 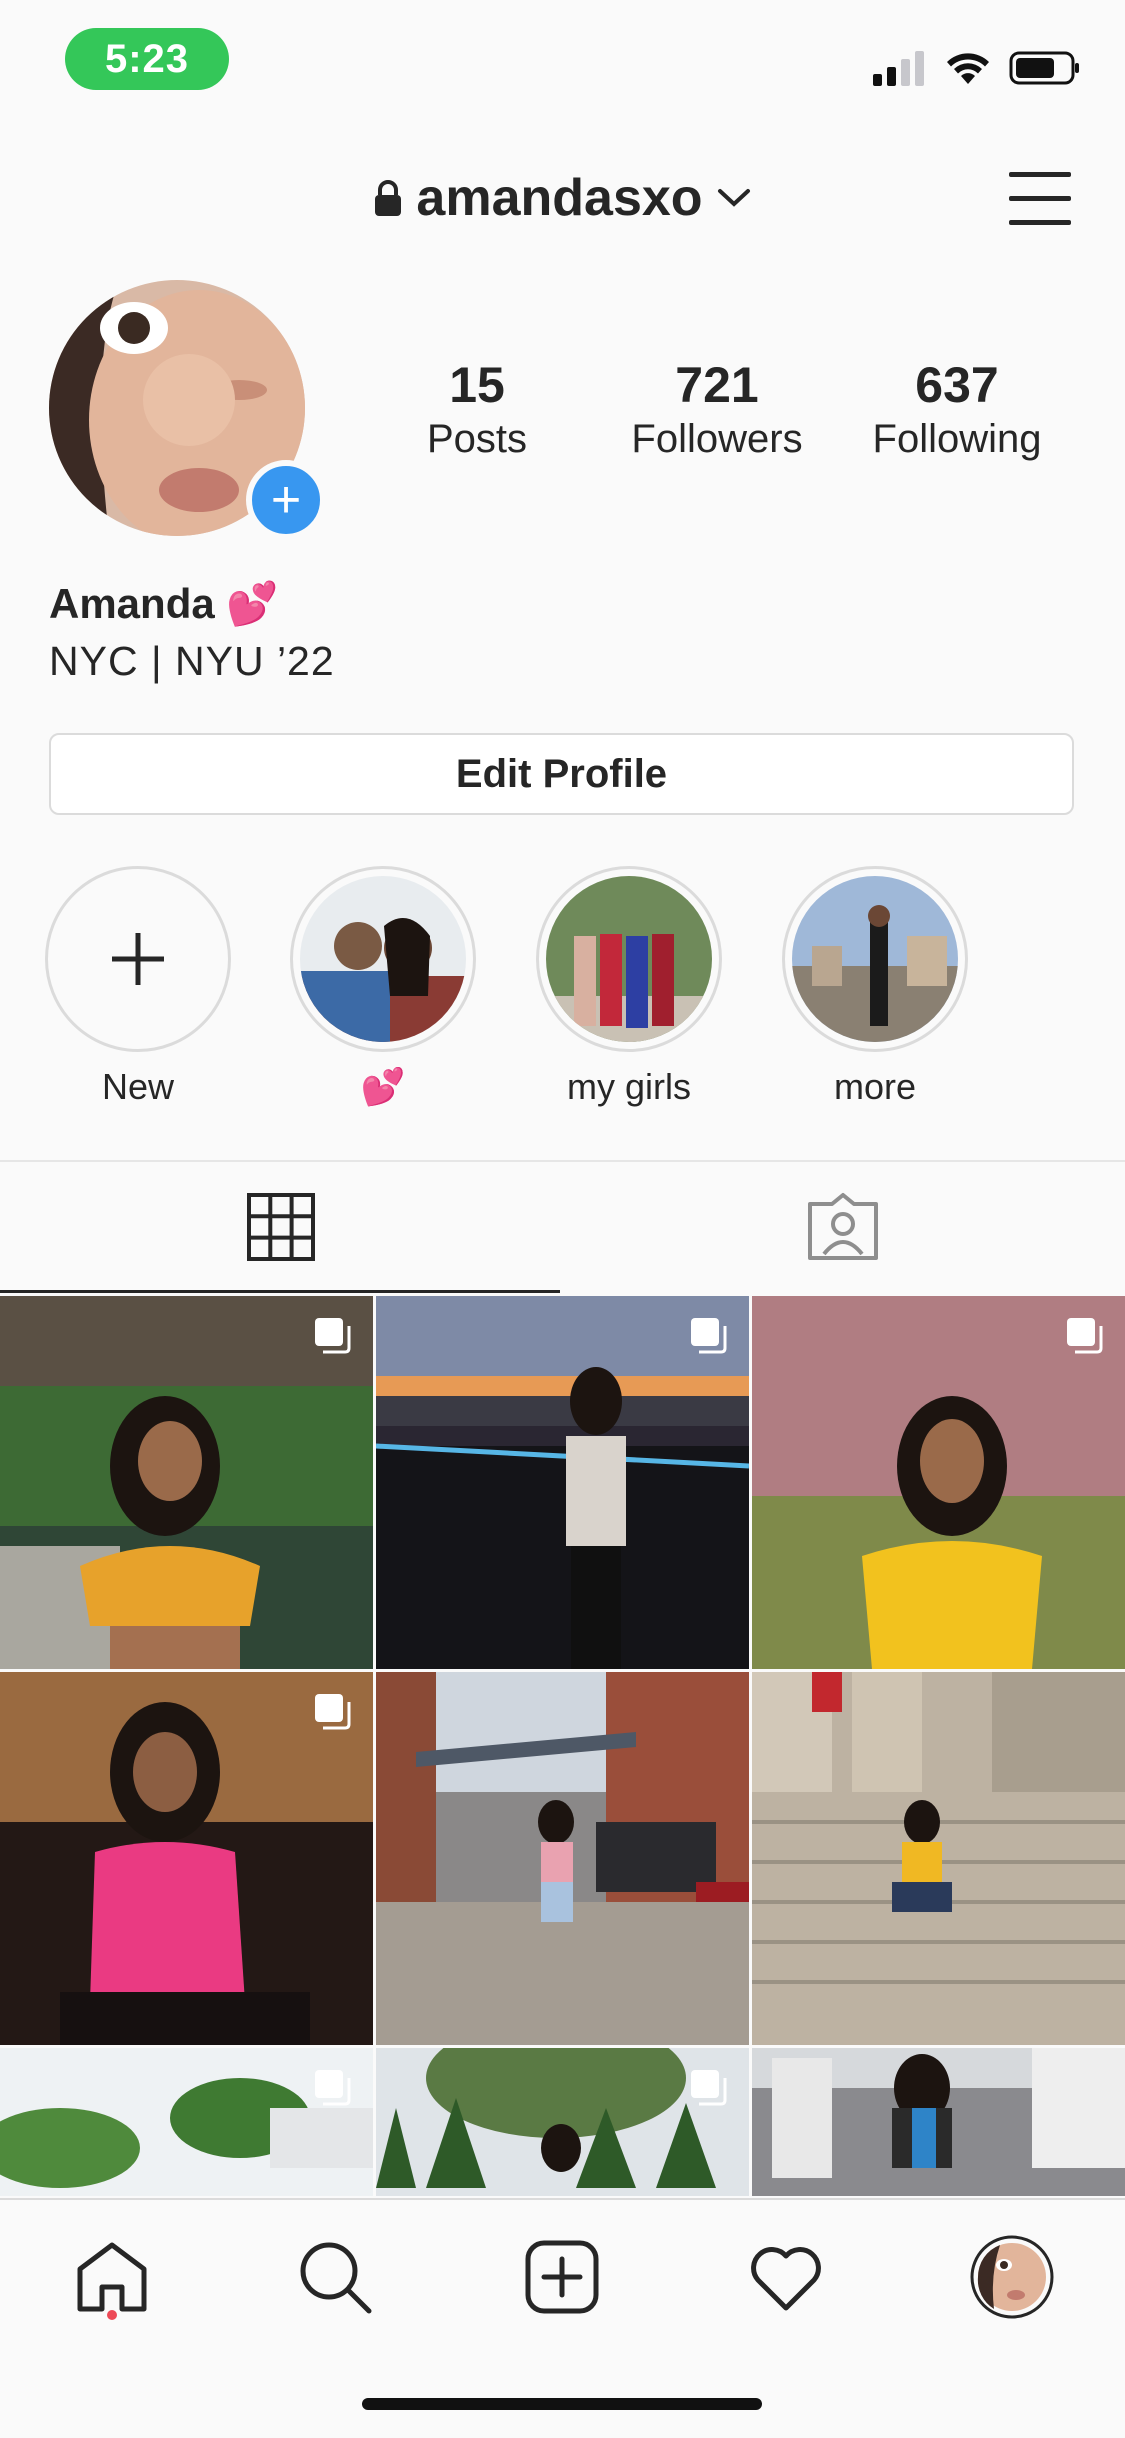 I want to click on tab-tagged, so click(x=843, y=1227).